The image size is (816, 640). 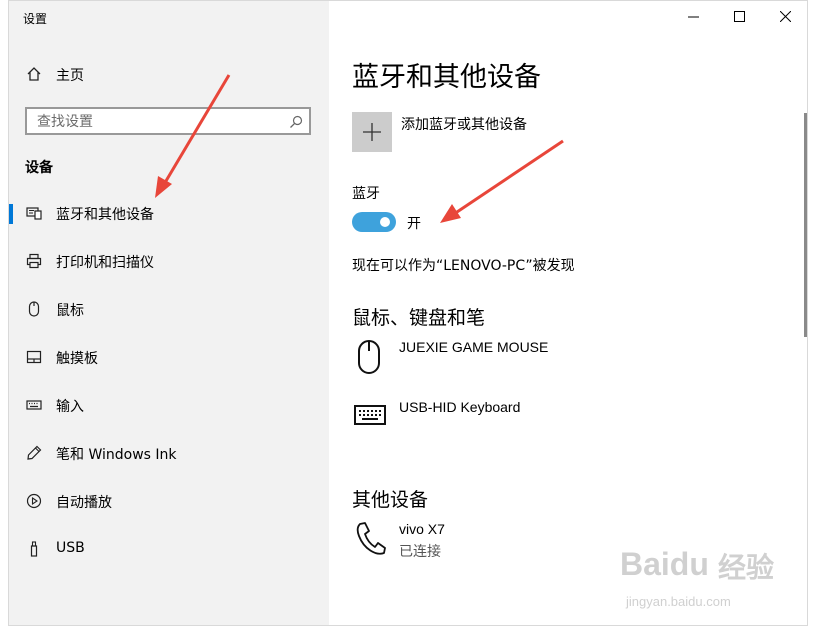 What do you see at coordinates (84, 503) in the screenshot?
I see `sidebar-item-label: 自动播放` at bounding box center [84, 503].